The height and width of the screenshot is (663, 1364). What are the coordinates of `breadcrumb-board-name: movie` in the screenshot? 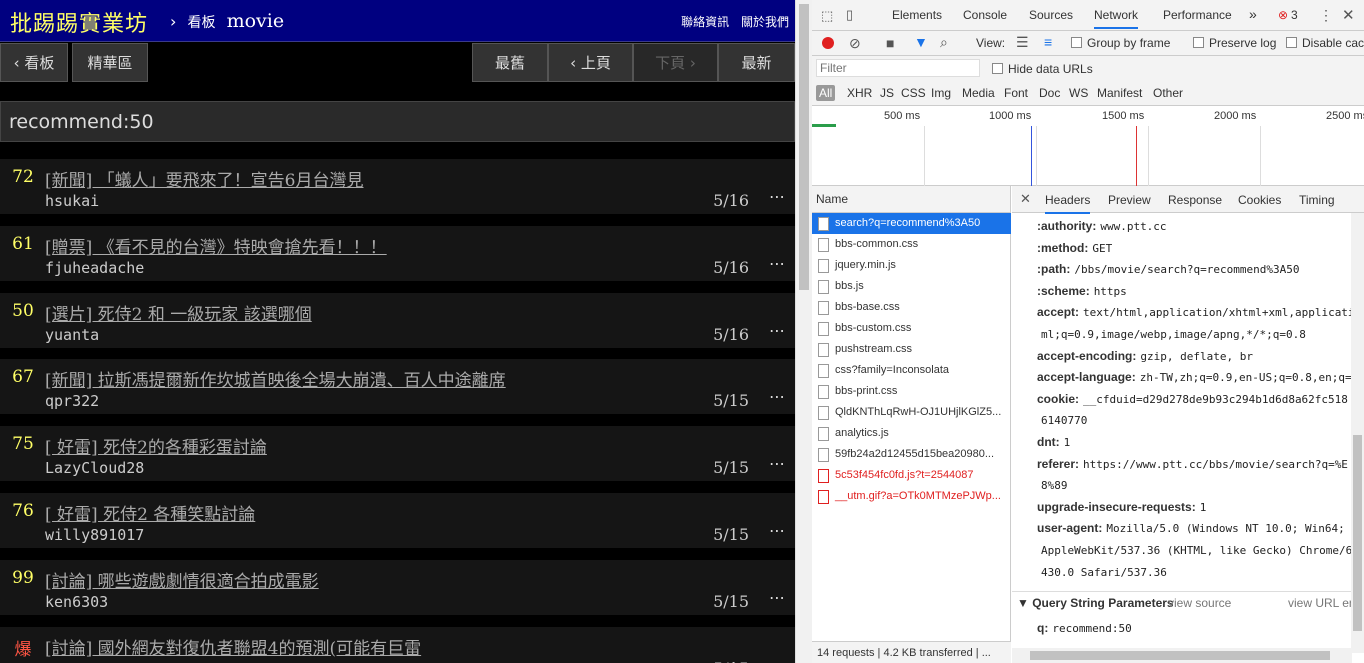 It's located at (256, 21).